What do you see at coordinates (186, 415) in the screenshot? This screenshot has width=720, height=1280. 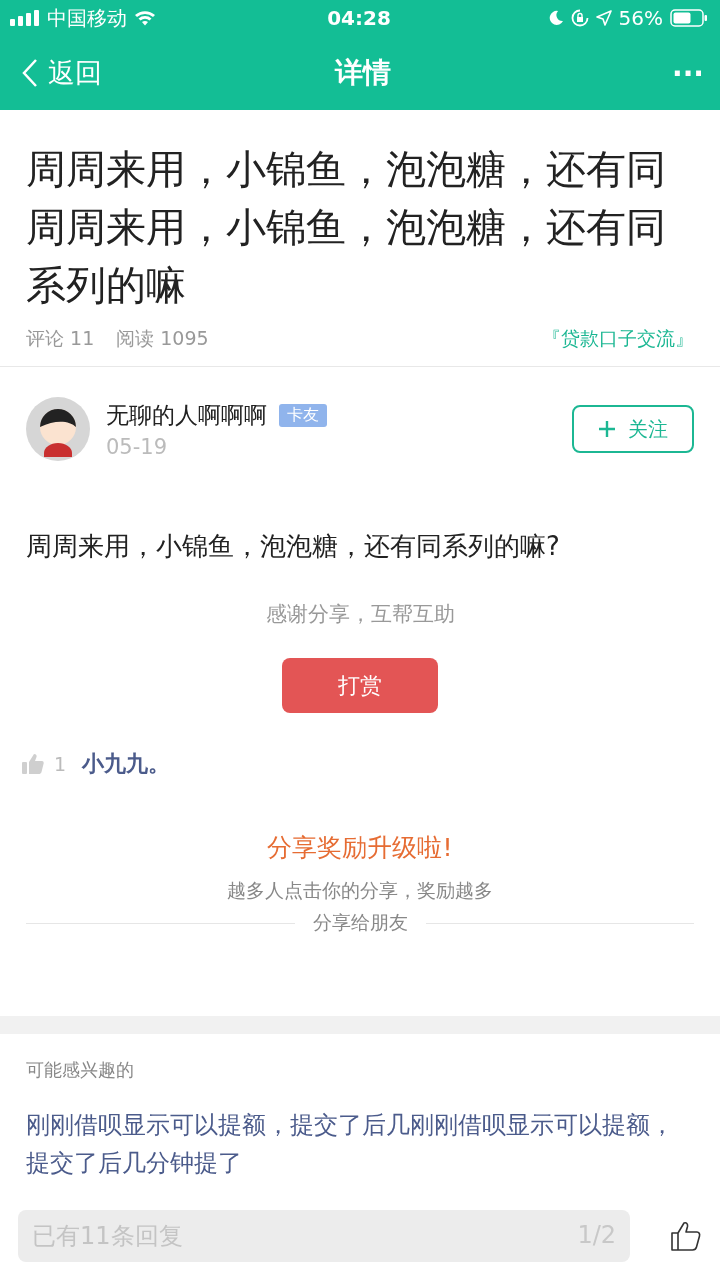 I see `author-name: 无聊的人啊啊啊` at bounding box center [186, 415].